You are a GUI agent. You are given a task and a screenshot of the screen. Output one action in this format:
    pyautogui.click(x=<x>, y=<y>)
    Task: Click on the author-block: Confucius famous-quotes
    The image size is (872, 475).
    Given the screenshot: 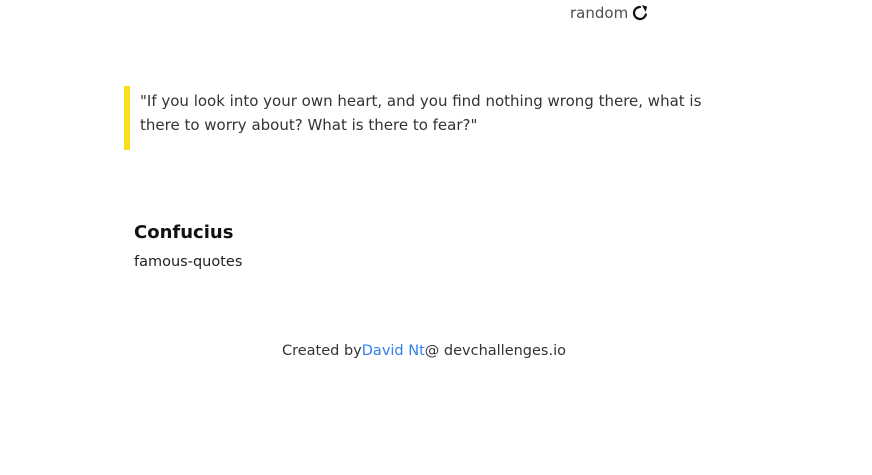 What is the action you would take?
    pyautogui.click(x=188, y=246)
    